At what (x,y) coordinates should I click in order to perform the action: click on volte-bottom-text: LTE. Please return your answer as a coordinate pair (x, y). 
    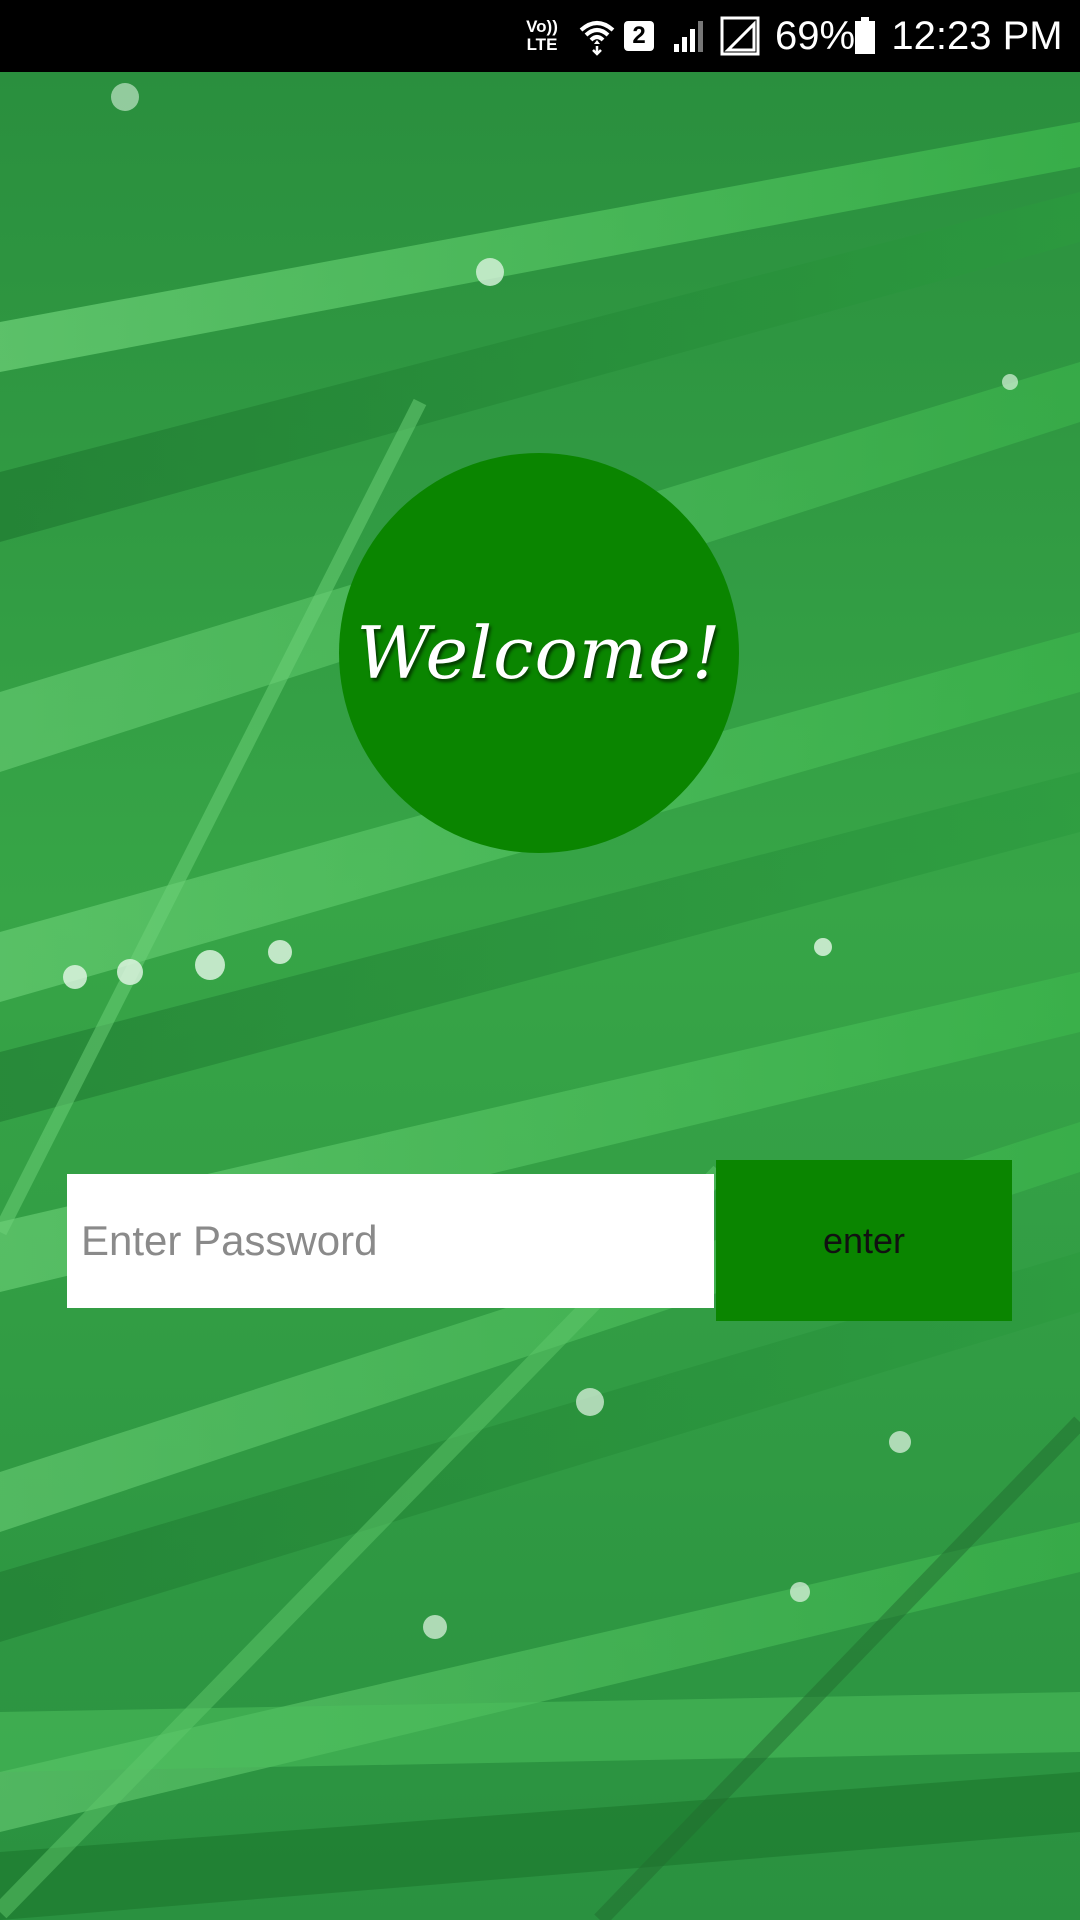
    Looking at the image, I should click on (542, 44).